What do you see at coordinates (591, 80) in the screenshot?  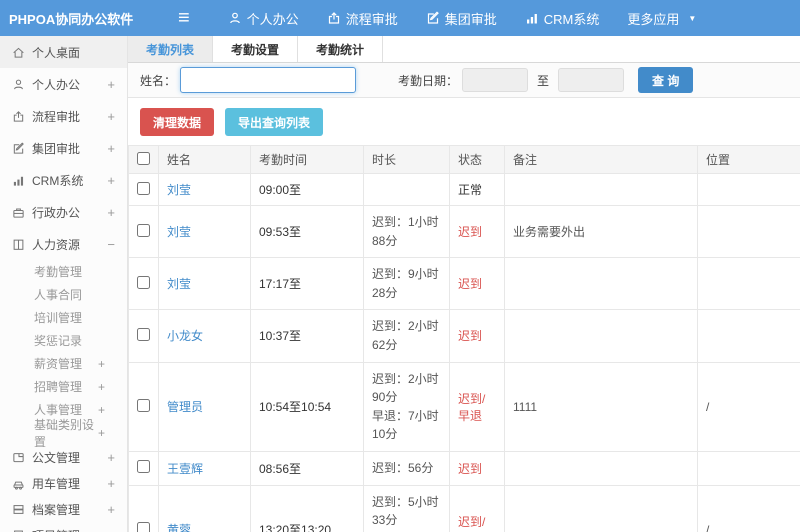 I see `attendance-date-to-field` at bounding box center [591, 80].